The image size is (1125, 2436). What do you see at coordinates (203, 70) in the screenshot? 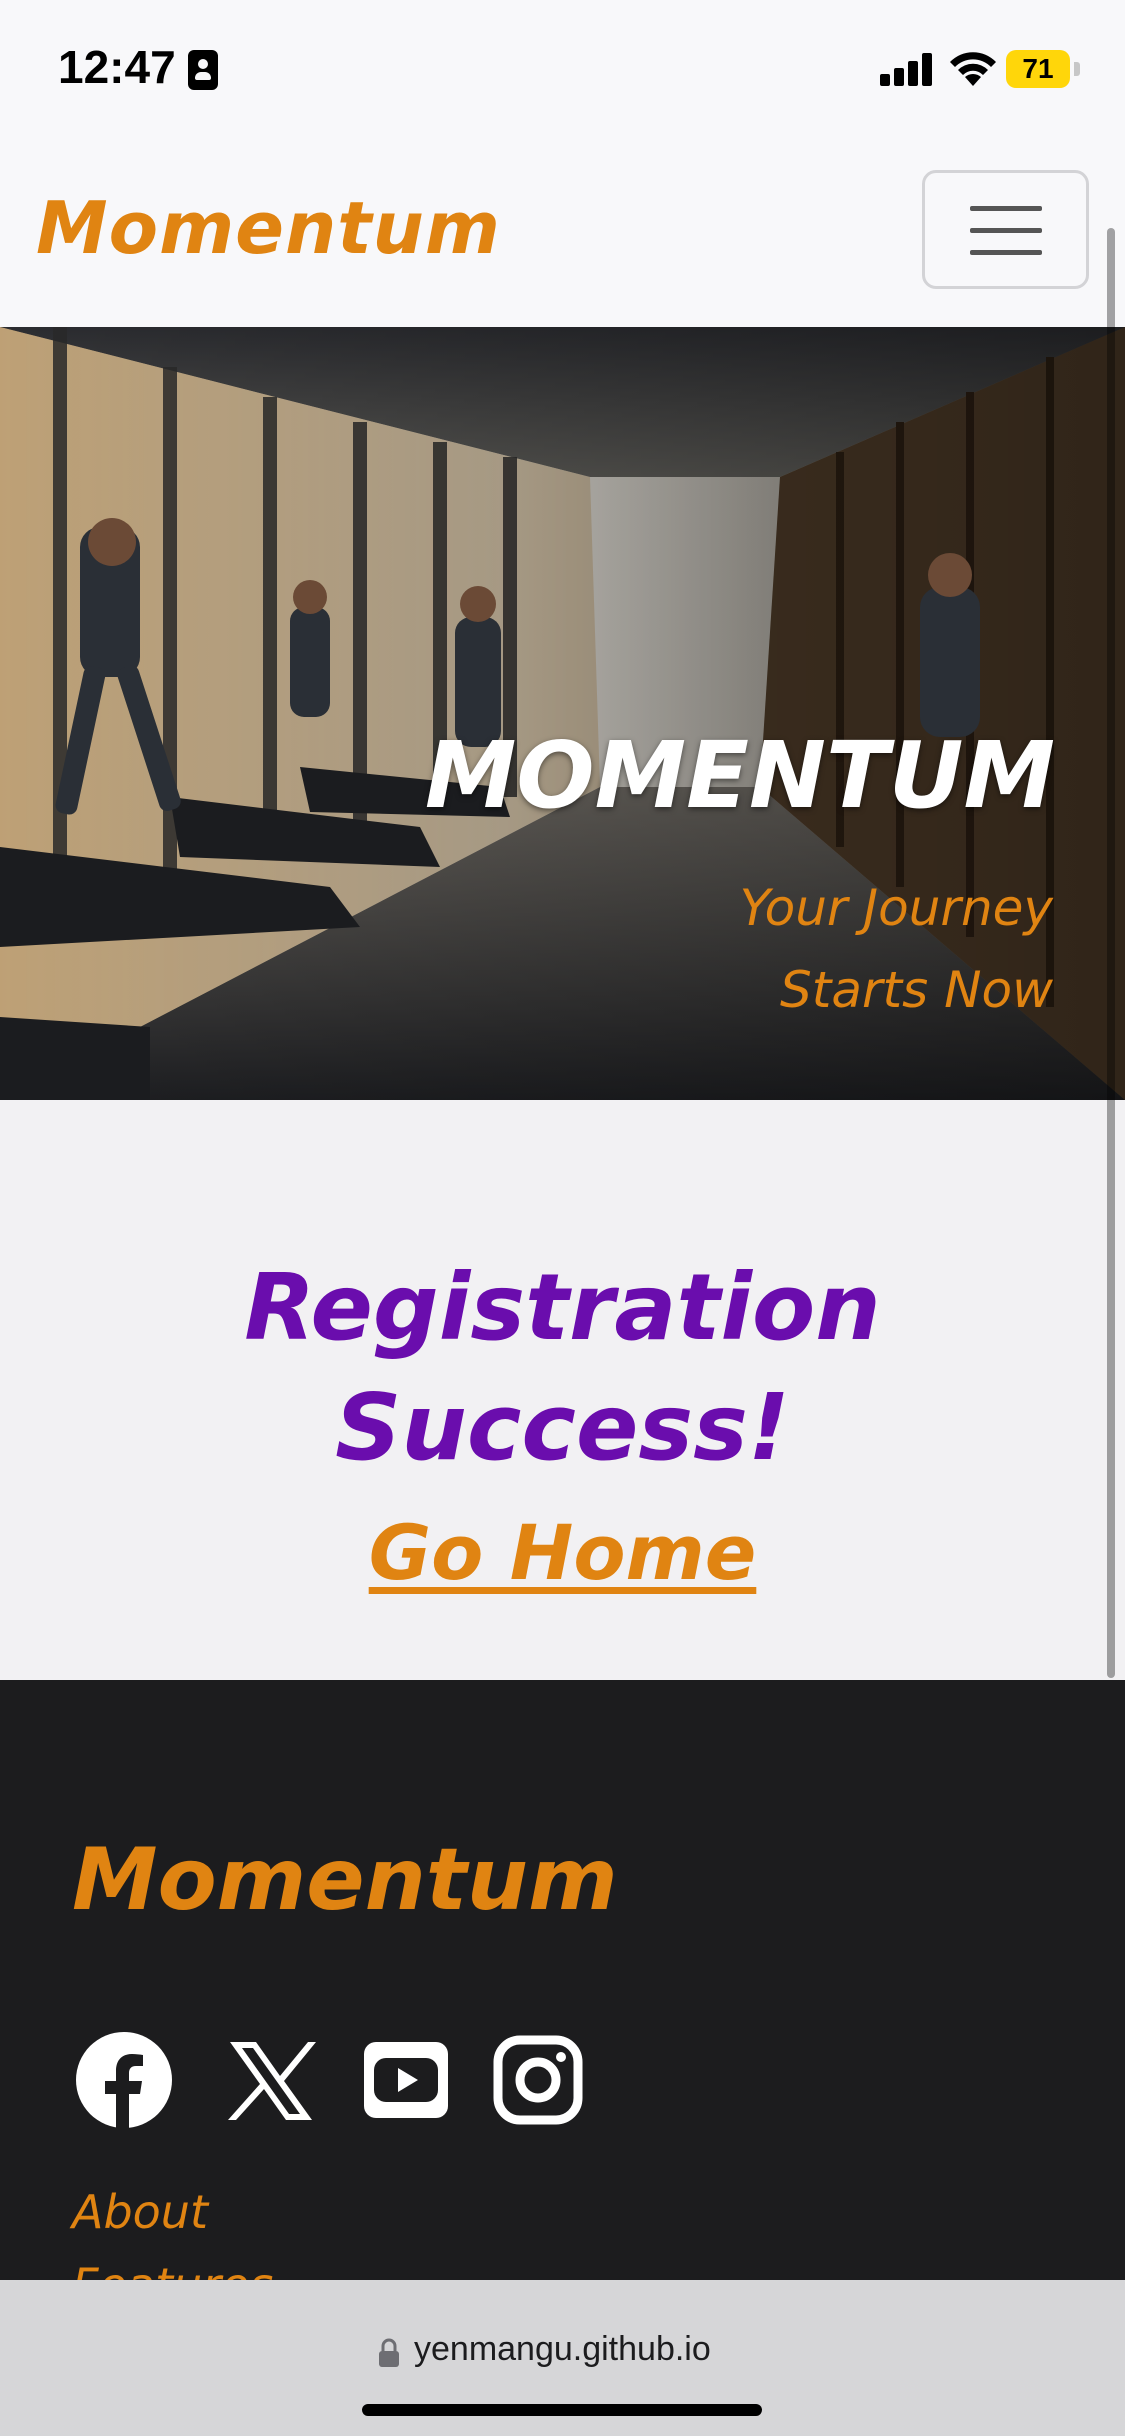
I see `id-card-icon` at bounding box center [203, 70].